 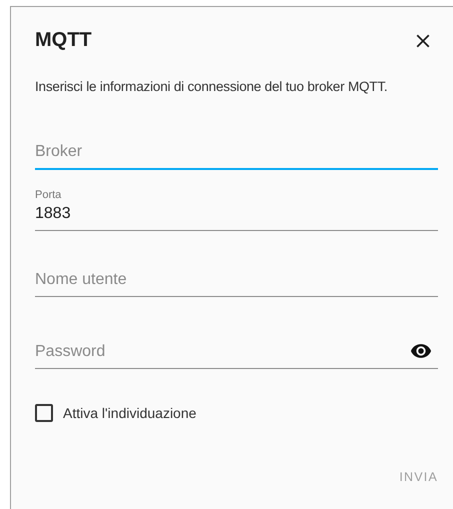 What do you see at coordinates (48, 195) in the screenshot?
I see `field-label: Porta` at bounding box center [48, 195].